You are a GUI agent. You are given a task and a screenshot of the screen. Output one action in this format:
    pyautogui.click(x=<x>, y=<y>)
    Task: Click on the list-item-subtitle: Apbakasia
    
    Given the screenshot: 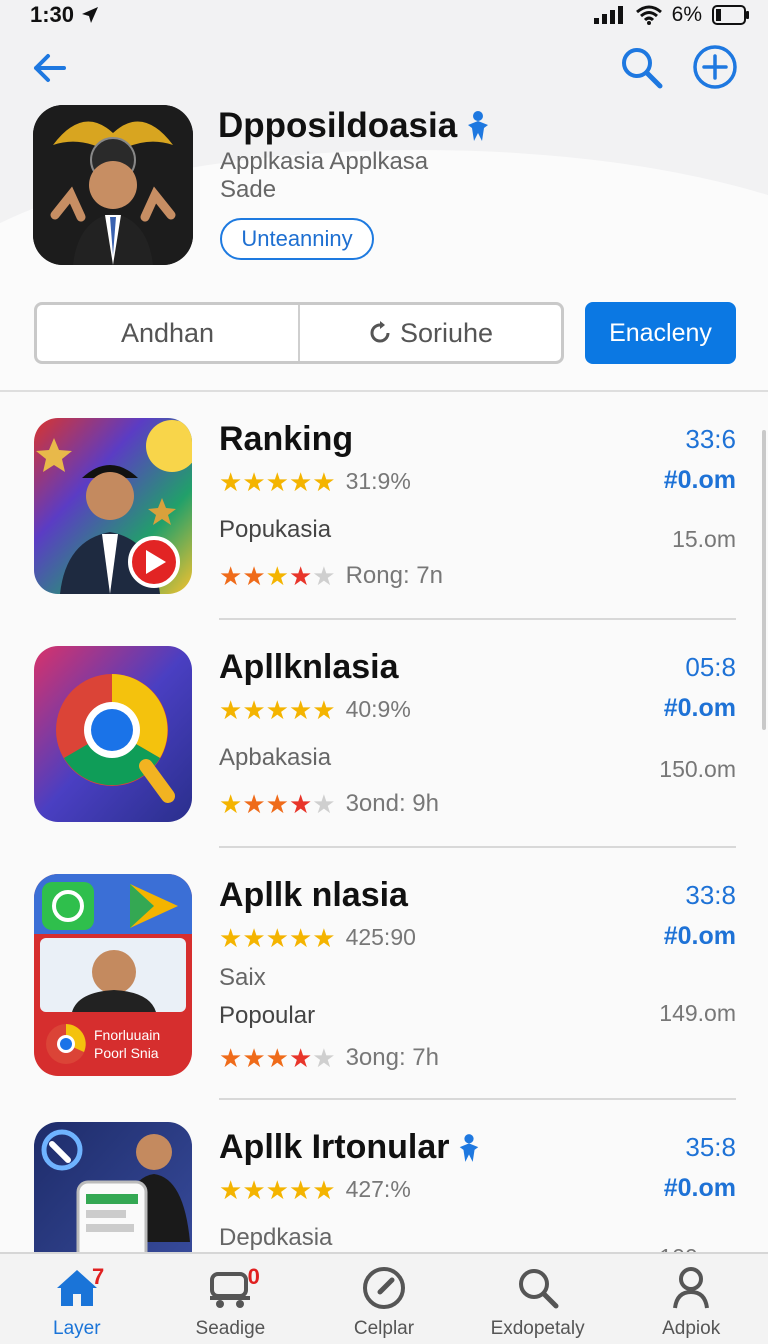 What is the action you would take?
    pyautogui.click(x=275, y=757)
    